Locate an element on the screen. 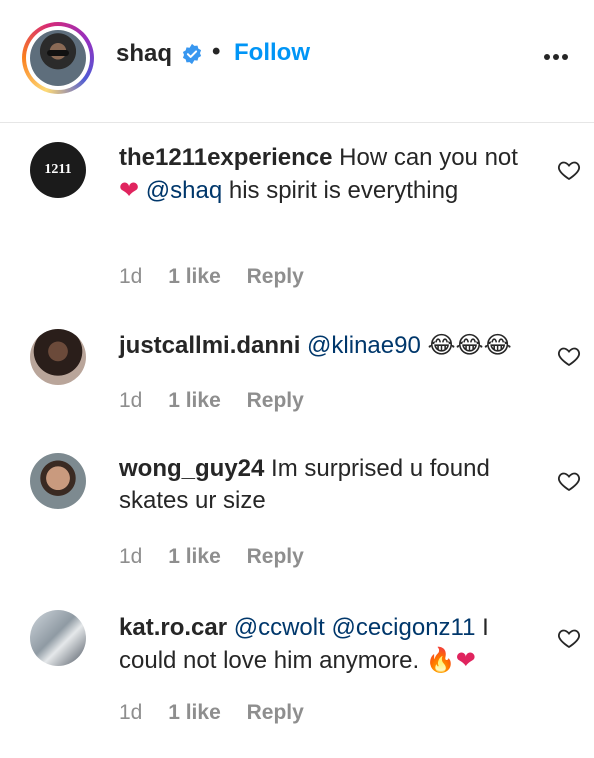 Image resolution: width=594 pixels, height=758 pixels. avatar-label: 1211 is located at coordinates (58, 169).